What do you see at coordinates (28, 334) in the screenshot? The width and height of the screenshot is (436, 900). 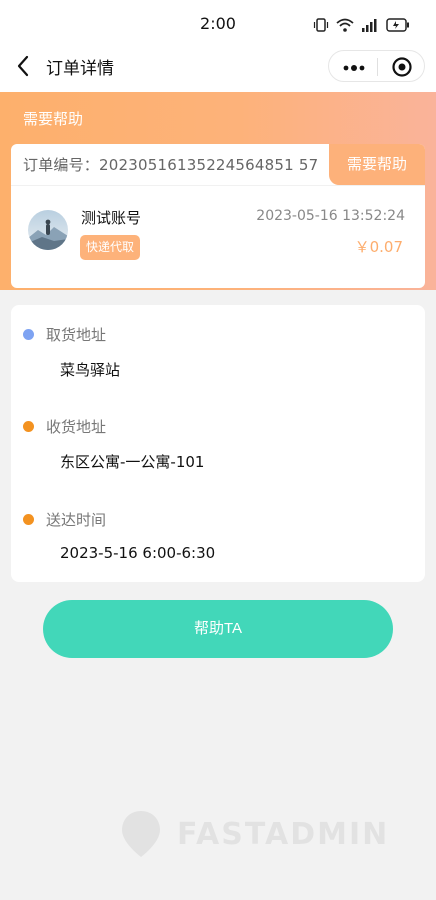 I see `pickup-bullet-icon` at bounding box center [28, 334].